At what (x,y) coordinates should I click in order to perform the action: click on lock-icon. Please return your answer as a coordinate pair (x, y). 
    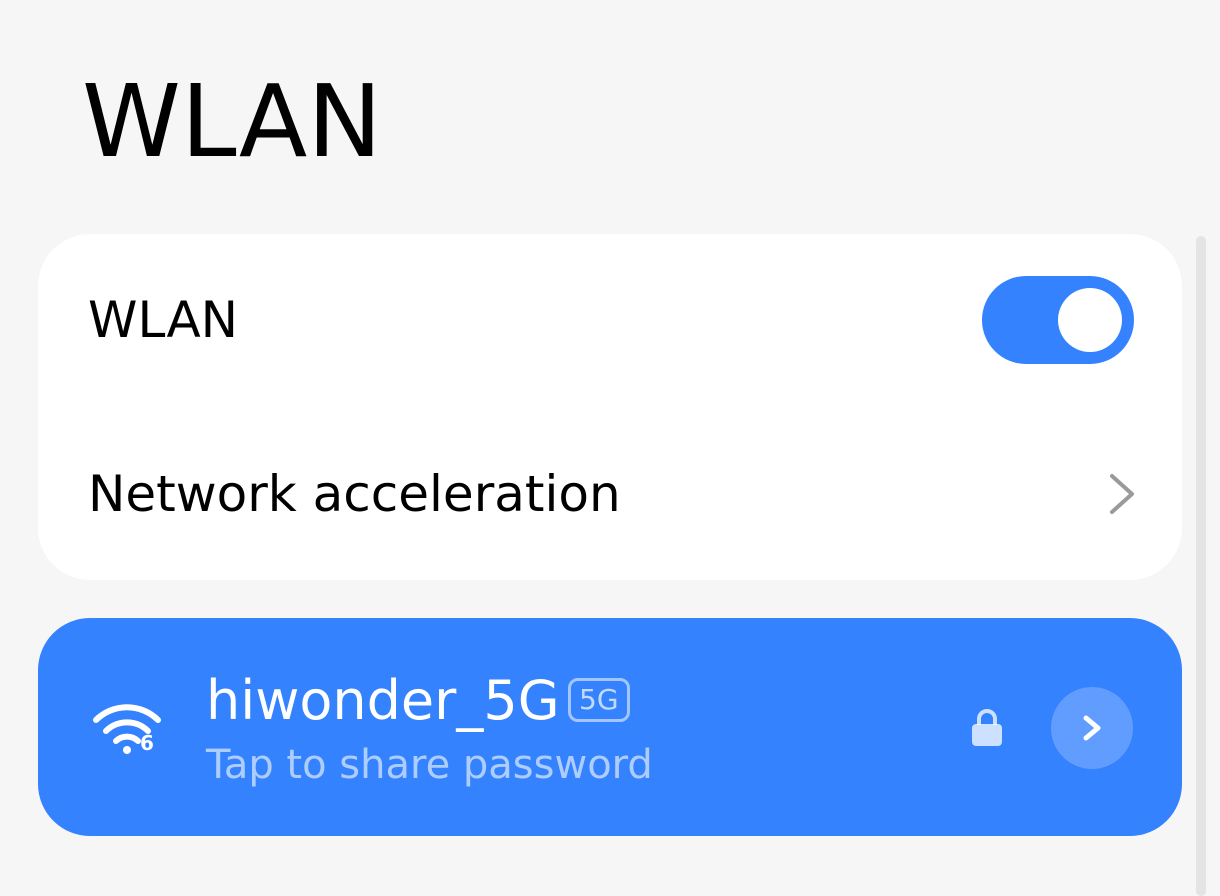
    Looking at the image, I should click on (987, 727).